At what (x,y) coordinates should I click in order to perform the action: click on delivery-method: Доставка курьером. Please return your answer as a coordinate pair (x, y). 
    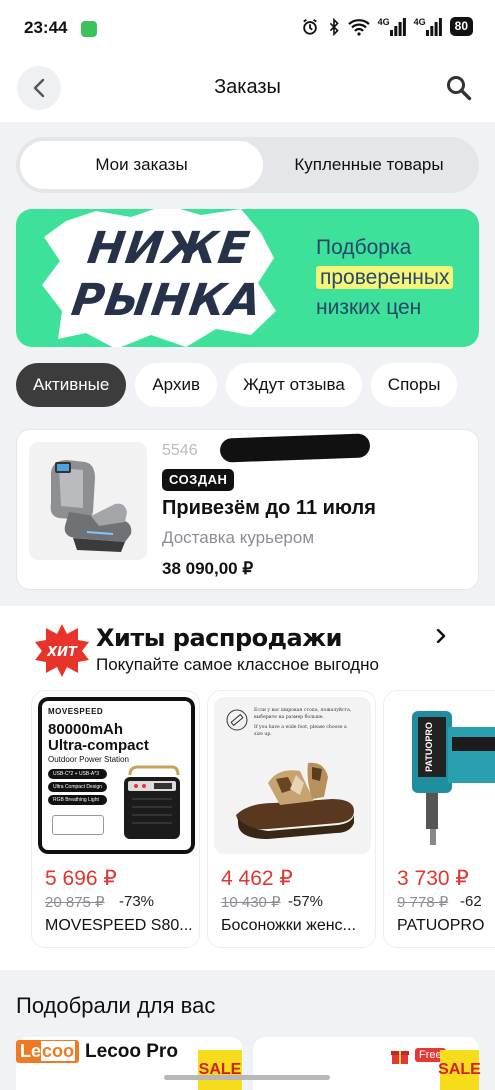
    Looking at the image, I should click on (238, 537).